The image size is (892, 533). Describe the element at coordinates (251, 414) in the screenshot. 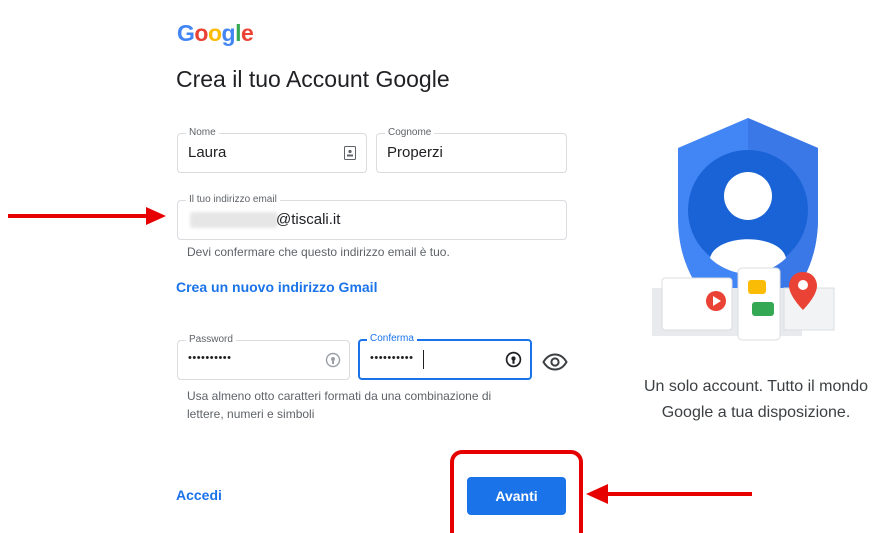

I see `password-hint-line: lettere, numeri e simboli` at that location.